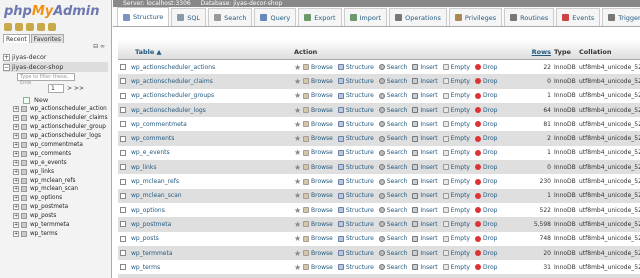  Describe the element at coordinates (60, 136) in the screenshot. I see `nav-table-item: + wp_actionscheduler_logs` at that location.